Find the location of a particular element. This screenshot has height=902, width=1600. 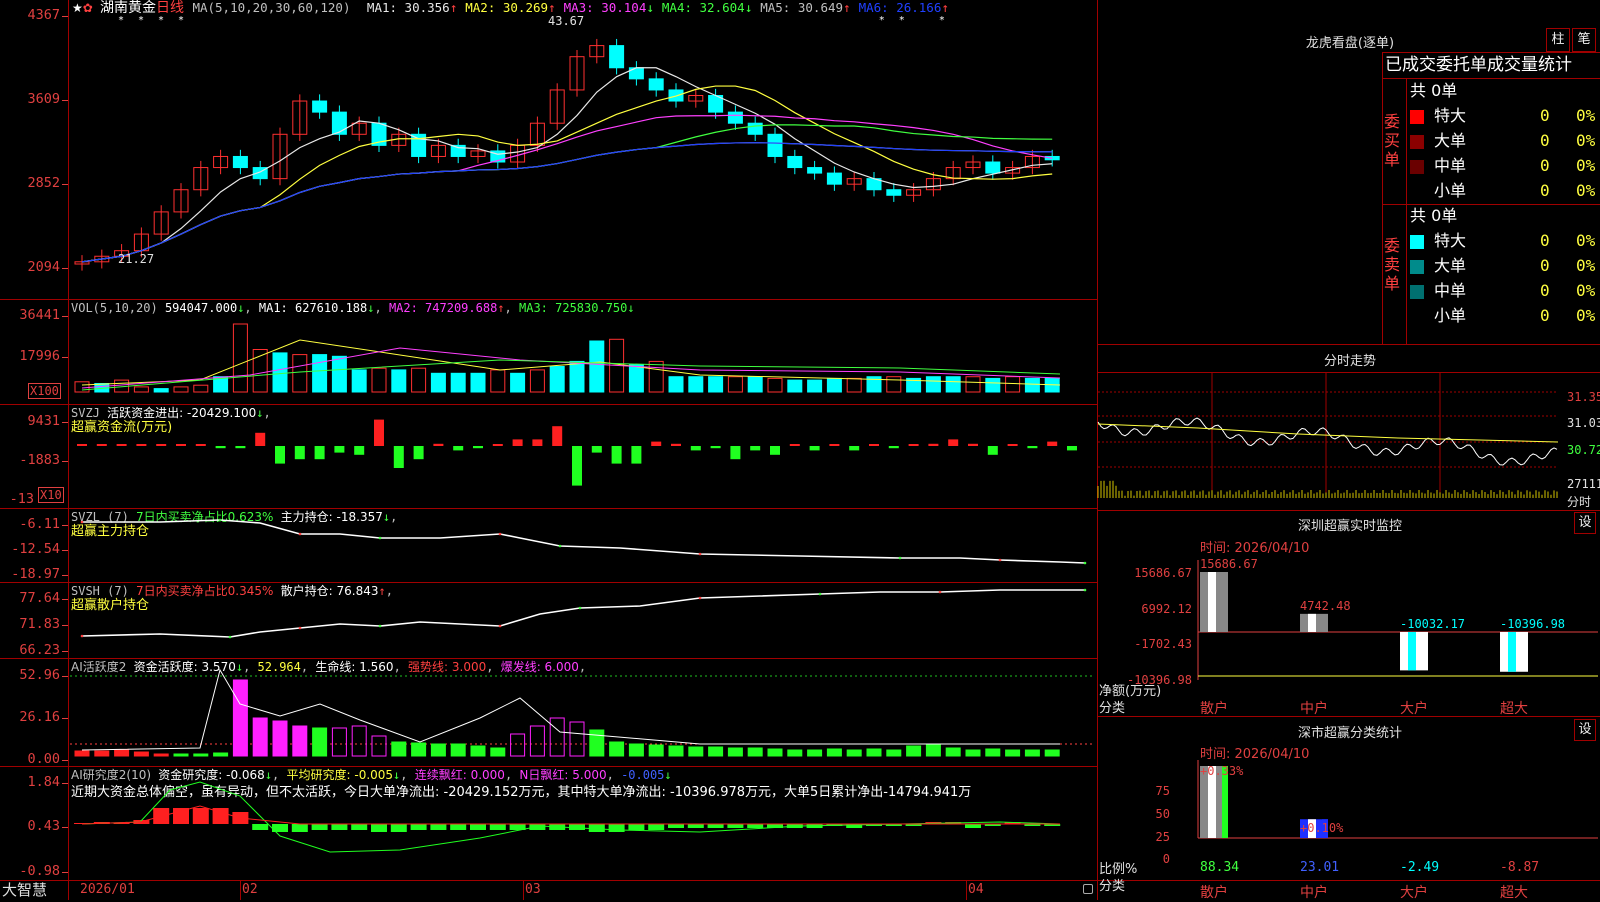

buy-row-name: 特大 is located at coordinates (1450, 115).